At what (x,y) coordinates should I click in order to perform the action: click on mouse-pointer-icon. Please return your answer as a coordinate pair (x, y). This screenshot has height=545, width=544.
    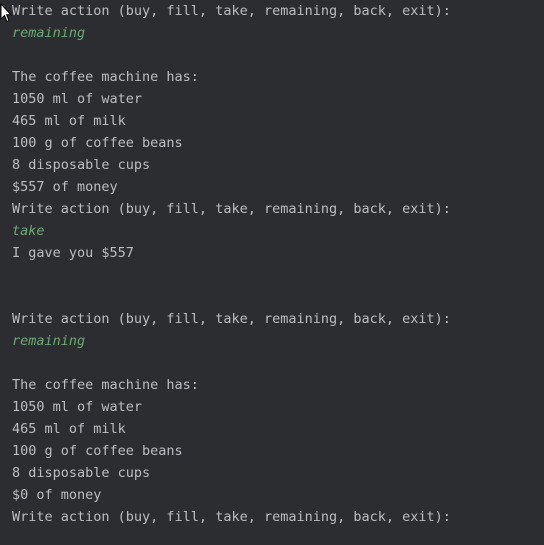
    Looking at the image, I should click on (6, 13).